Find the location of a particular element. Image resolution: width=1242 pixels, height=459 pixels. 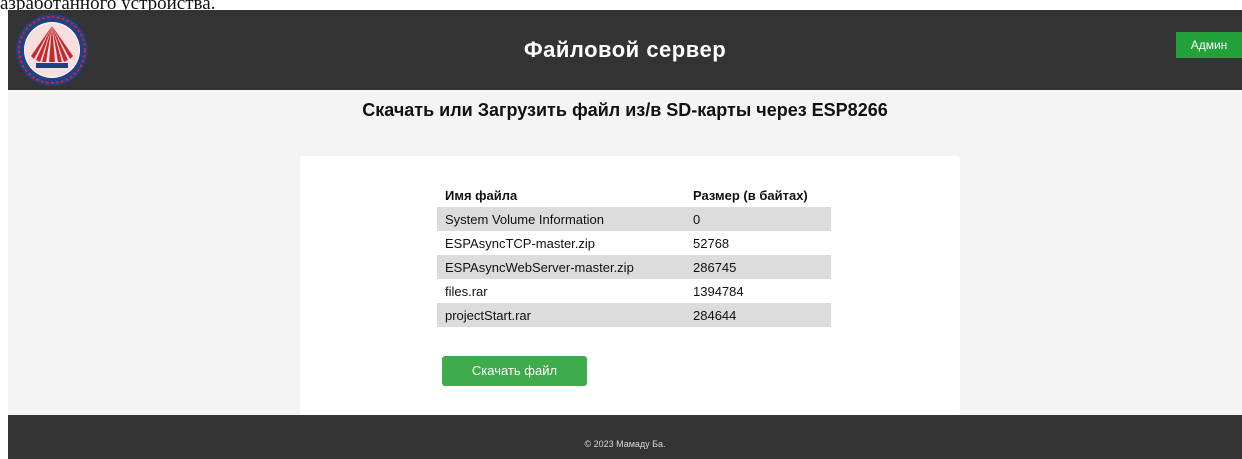

file-size-cell: 1394784 is located at coordinates (758, 291).